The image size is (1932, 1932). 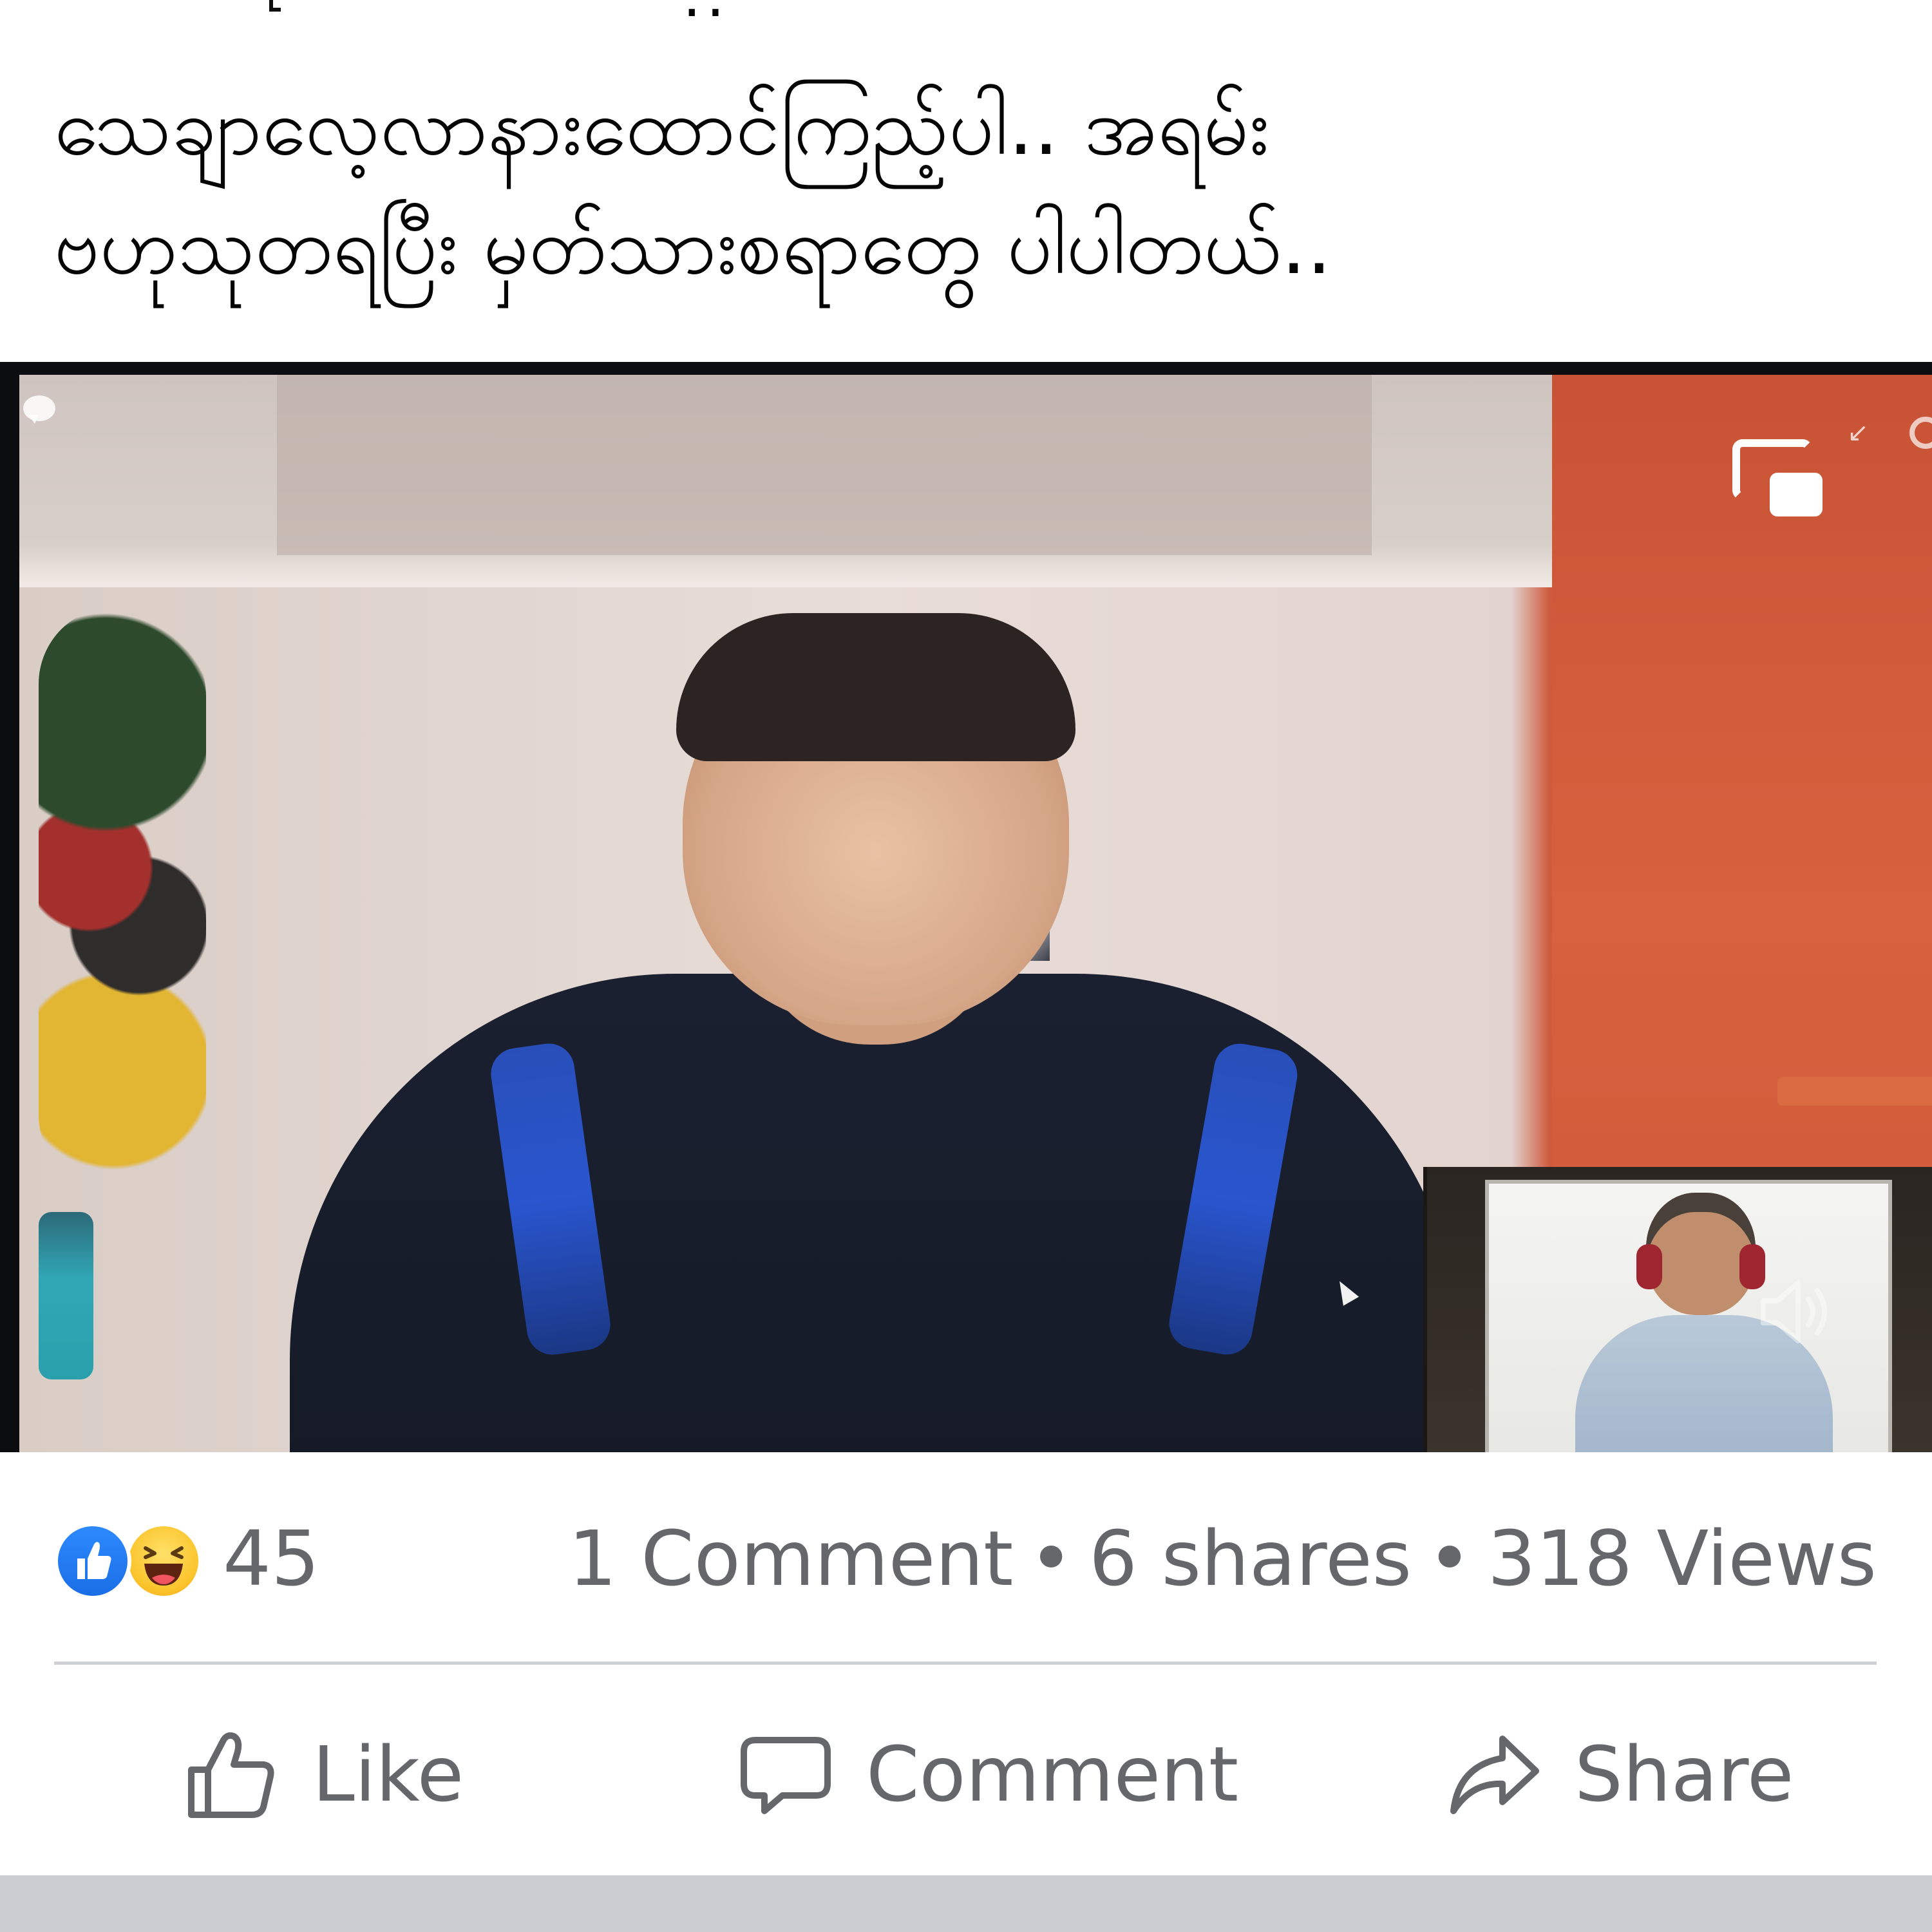 I want to click on comment-bubble-icon, so click(x=786, y=1775).